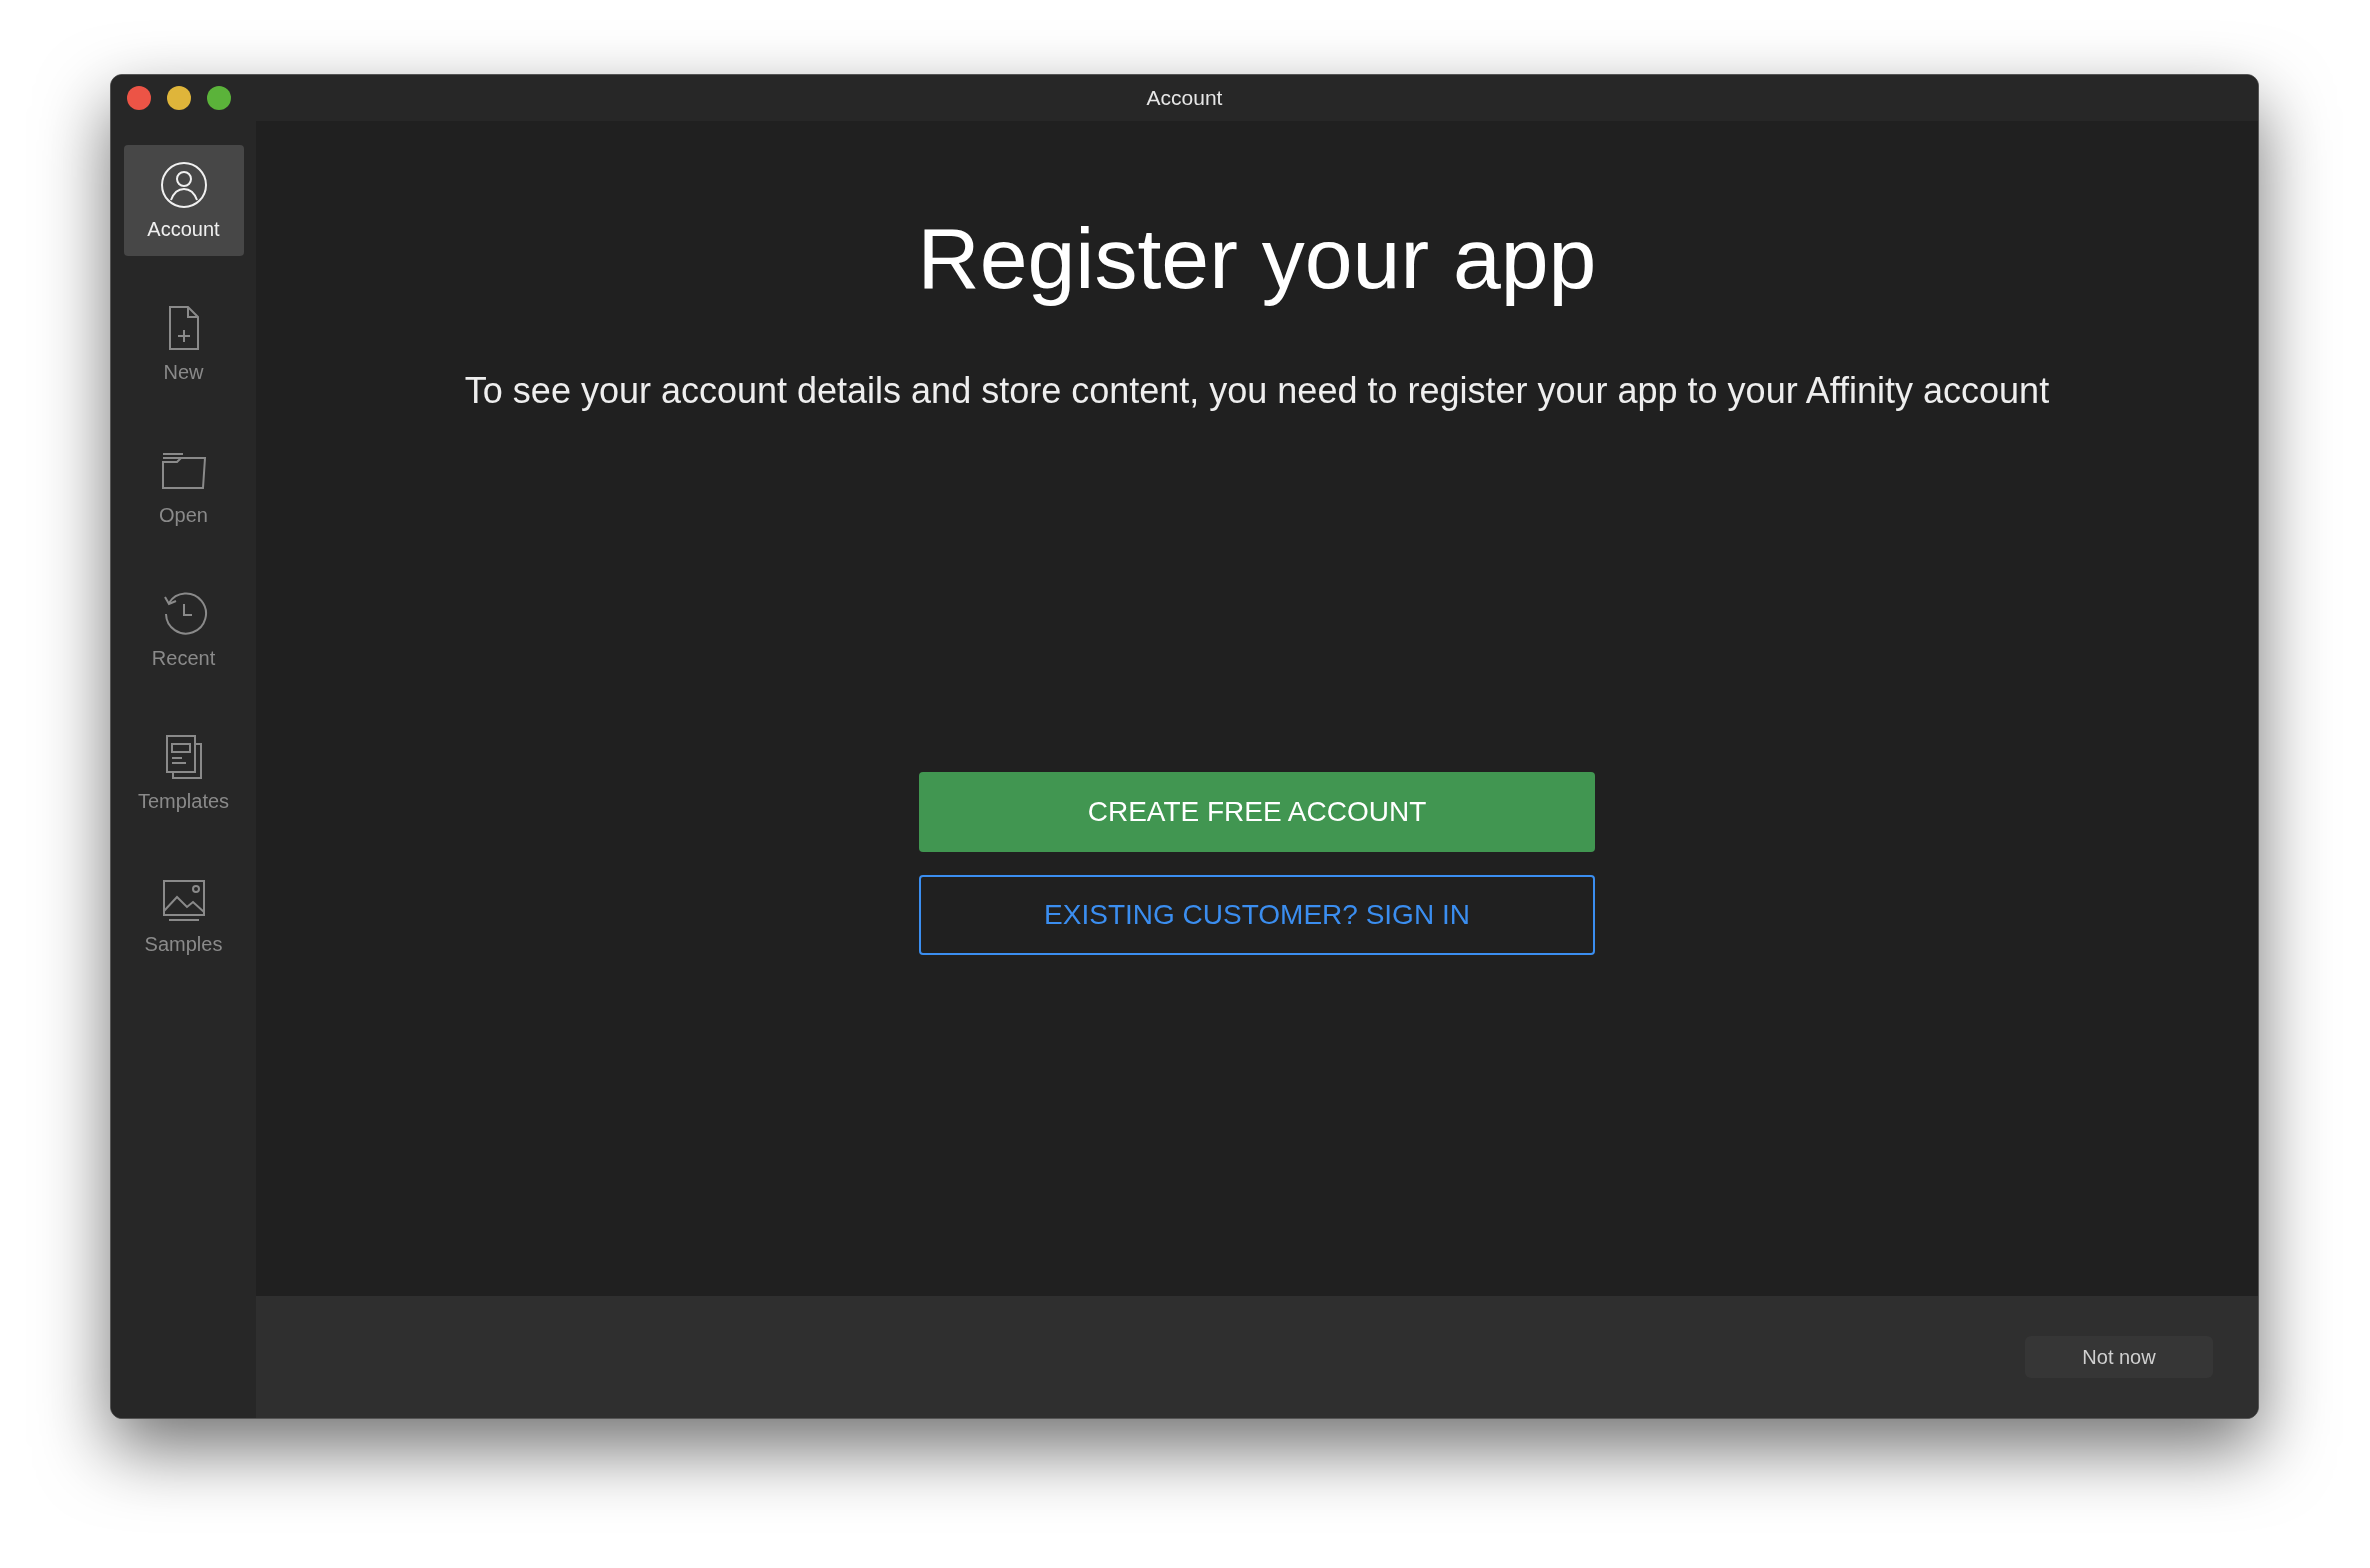 The width and height of the screenshot is (2370, 1568). What do you see at coordinates (183, 372) in the screenshot?
I see `sidebar-item-label: New` at bounding box center [183, 372].